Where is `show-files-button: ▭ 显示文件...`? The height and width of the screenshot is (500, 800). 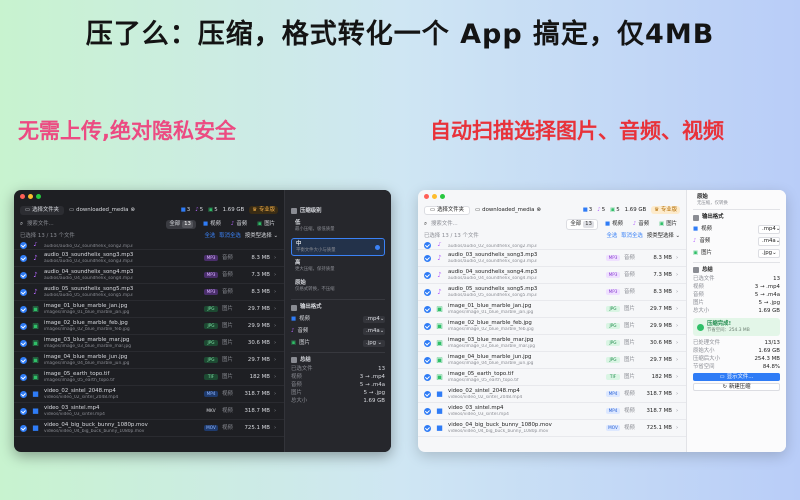
show-files-button: ▭ 显示文件... is located at coordinates (736, 377).